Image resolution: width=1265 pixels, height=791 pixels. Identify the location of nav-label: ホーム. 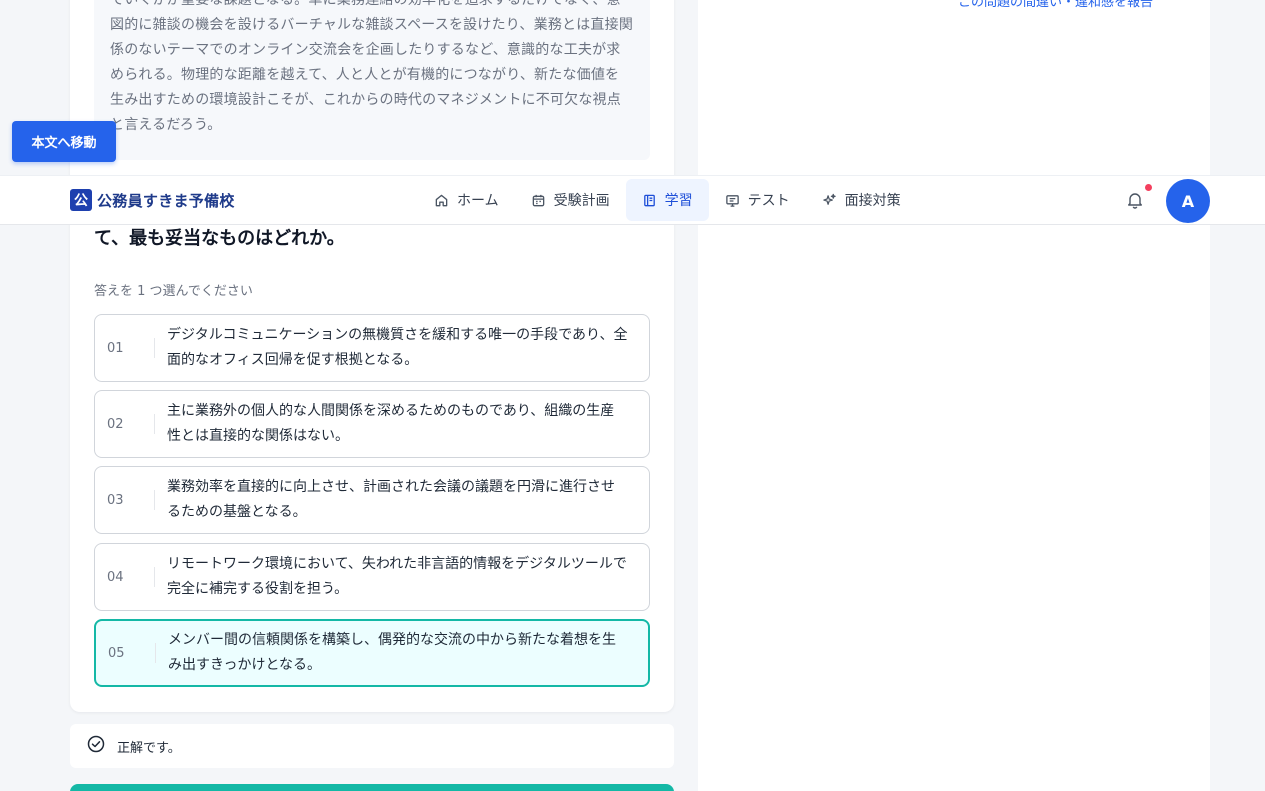
(478, 201).